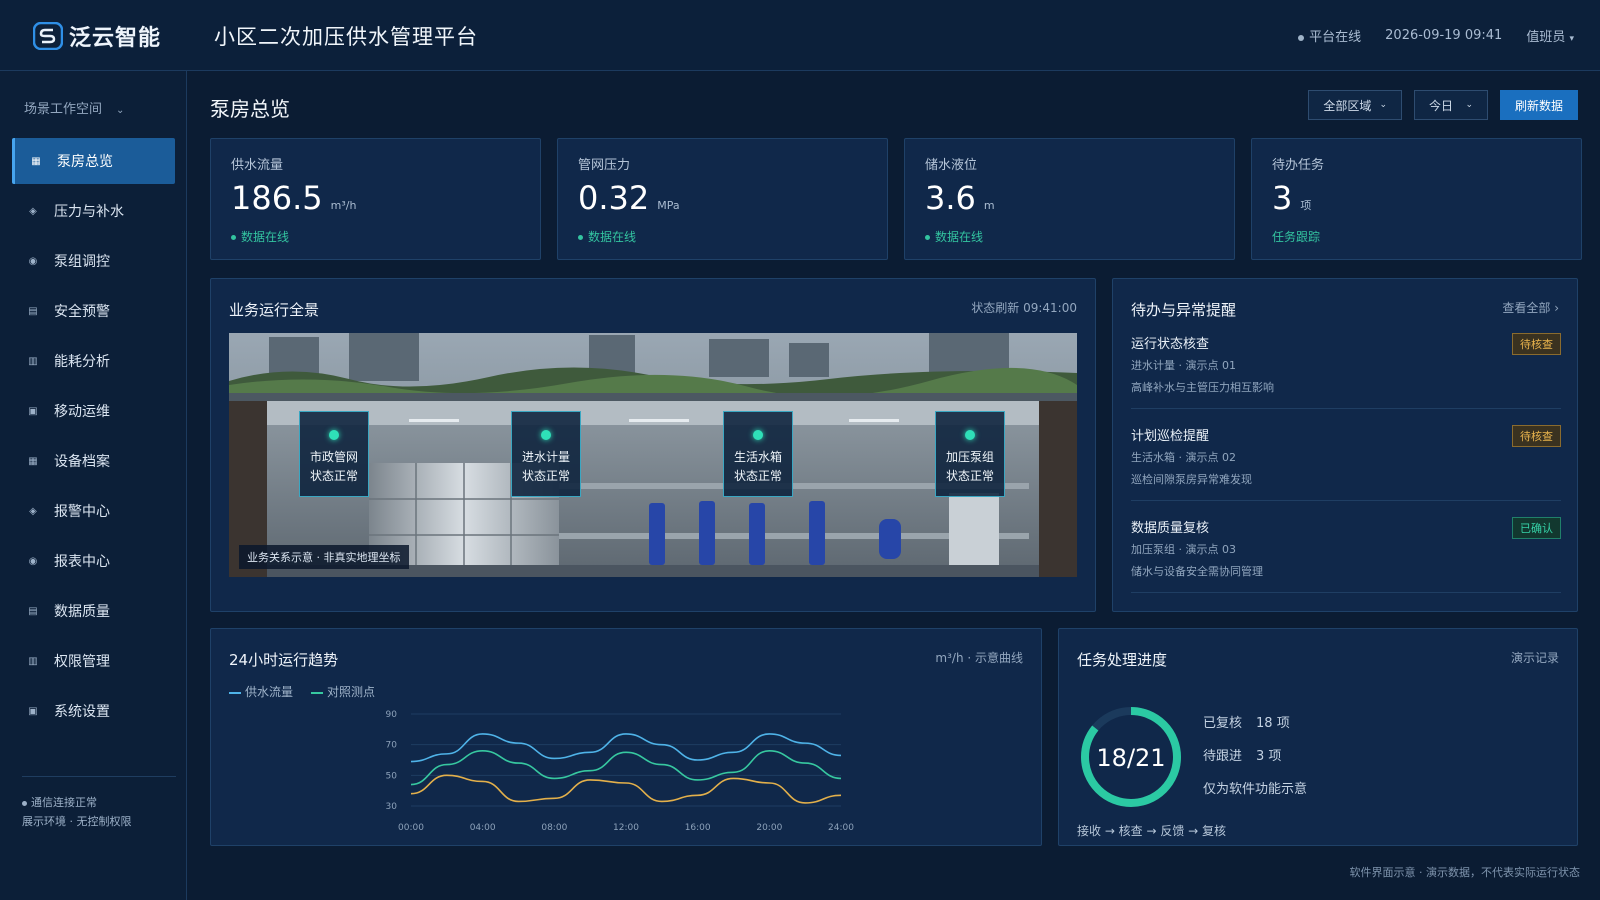 The height and width of the screenshot is (900, 1600). Describe the element at coordinates (951, 165) in the screenshot. I see `kpi-label: 储水液位` at that location.